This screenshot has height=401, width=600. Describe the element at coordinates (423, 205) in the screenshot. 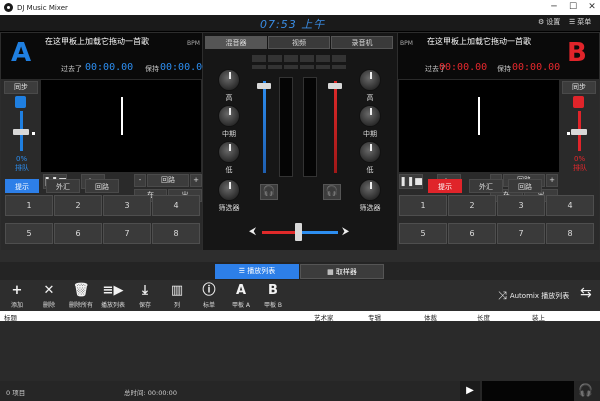

I see `deck-b-pad: 1` at that location.